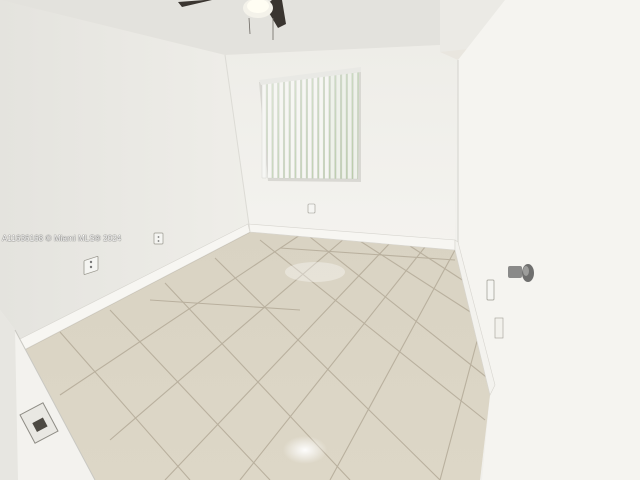 The height and width of the screenshot is (480, 640). I want to click on mls-watermark: A11636168 © Miami MLS® 2024, so click(62, 238).